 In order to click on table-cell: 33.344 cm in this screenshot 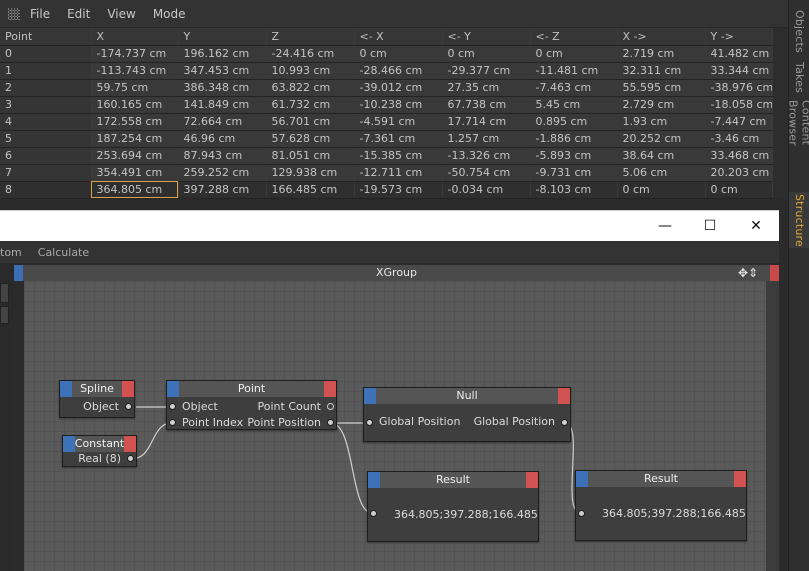, I will do `click(739, 71)`.